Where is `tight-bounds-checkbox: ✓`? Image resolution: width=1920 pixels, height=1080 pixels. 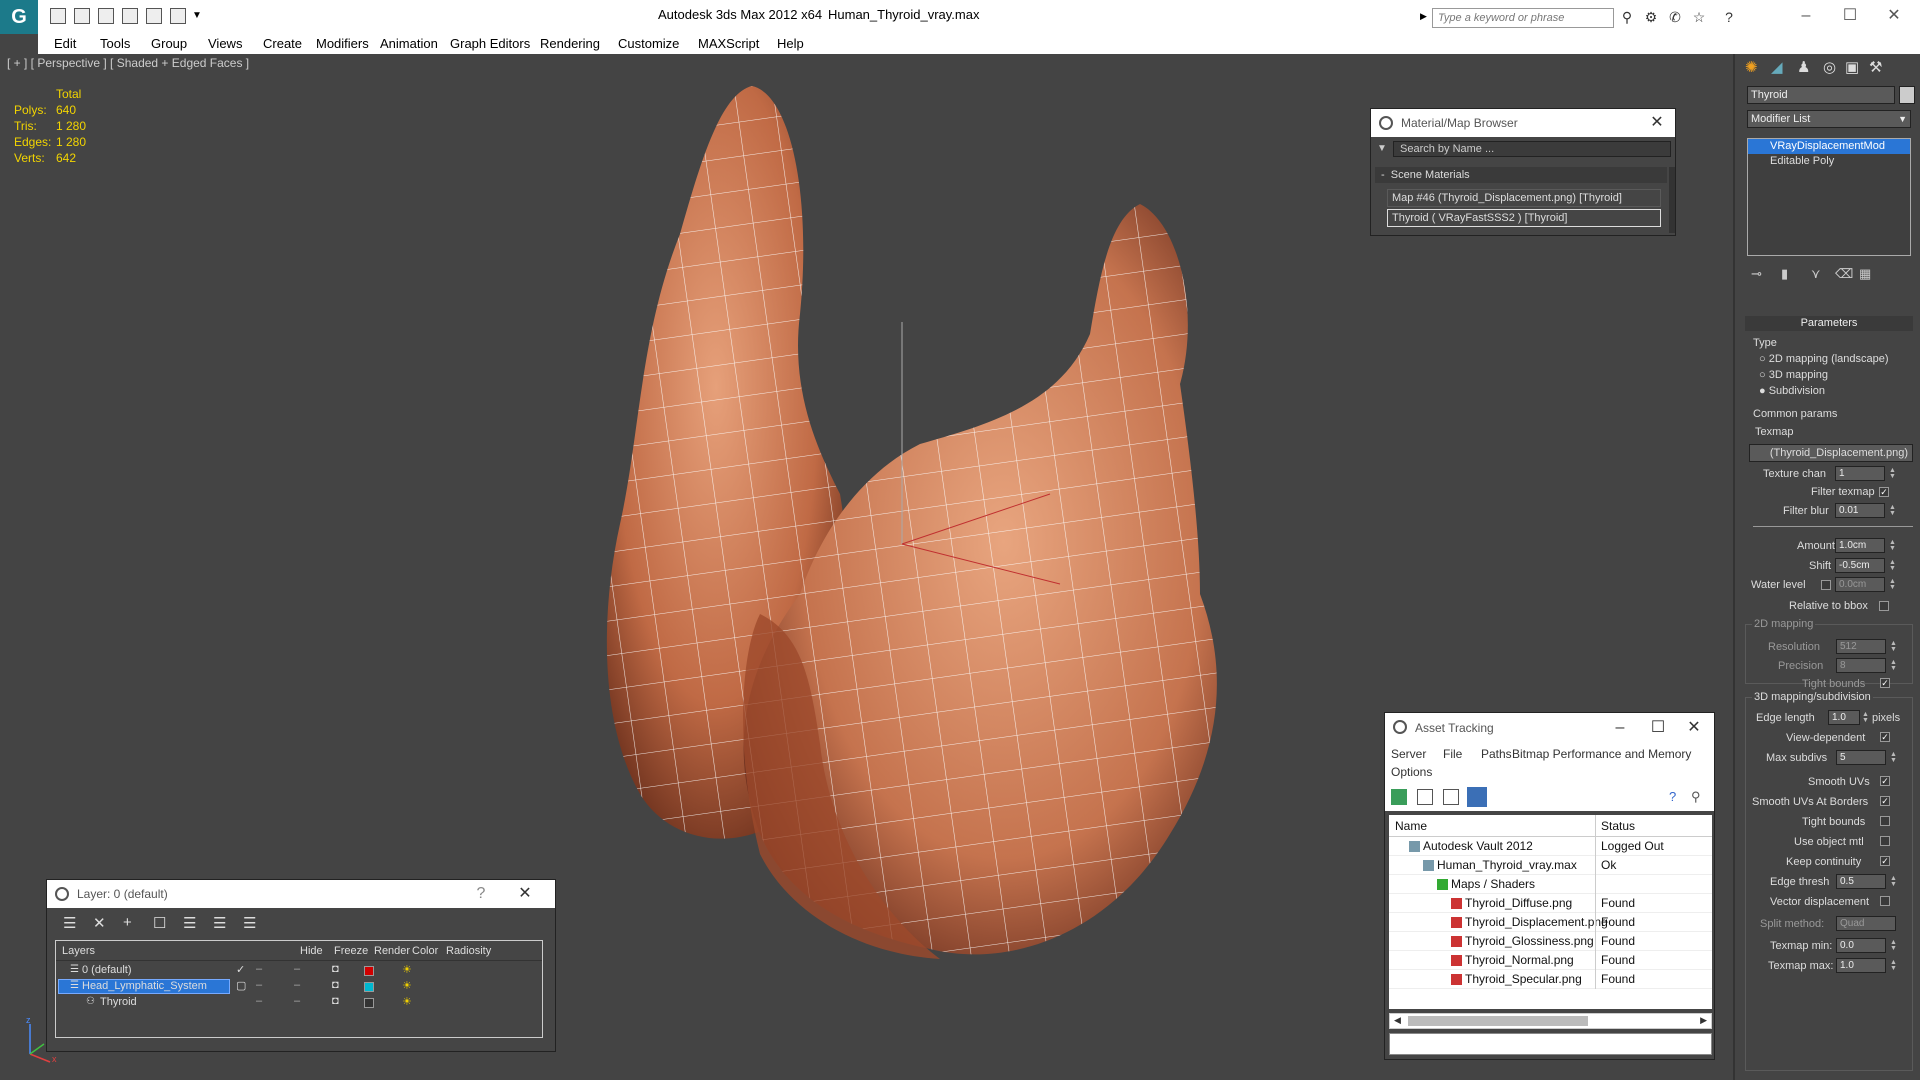 tight-bounds-checkbox: ✓ is located at coordinates (1885, 683).